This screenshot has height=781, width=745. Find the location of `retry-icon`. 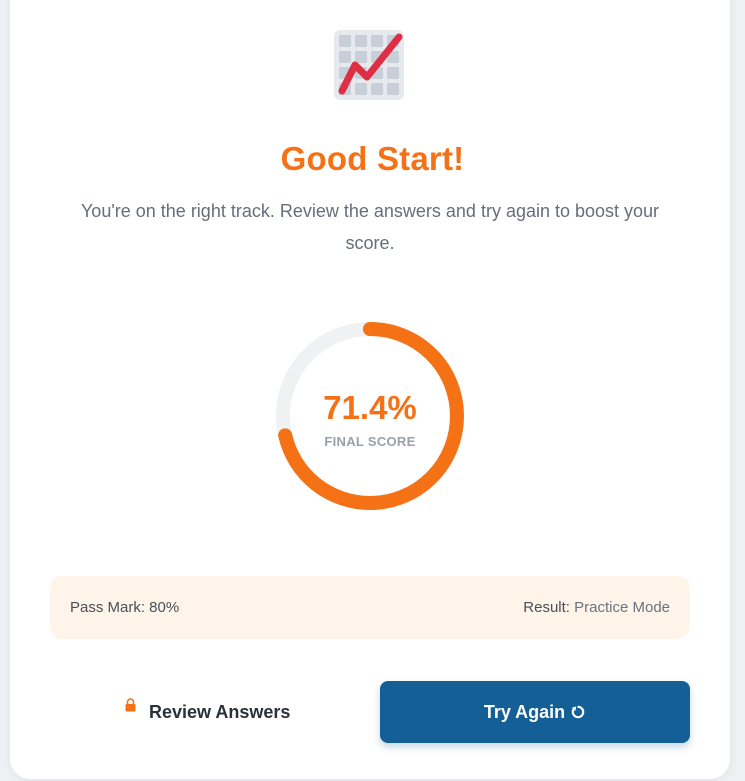

retry-icon is located at coordinates (578, 712).